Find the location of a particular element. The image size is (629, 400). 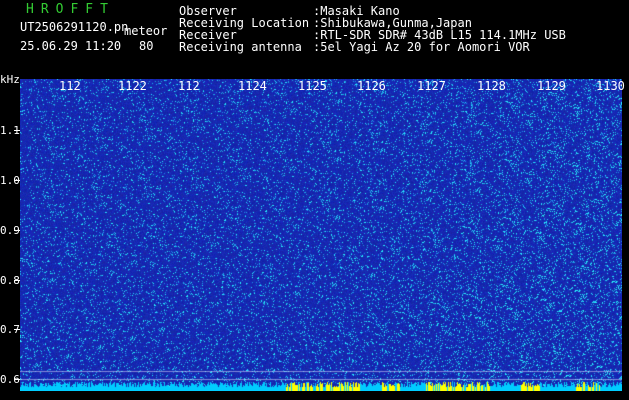

filename: UT2506291120.pn is located at coordinates (74, 27).